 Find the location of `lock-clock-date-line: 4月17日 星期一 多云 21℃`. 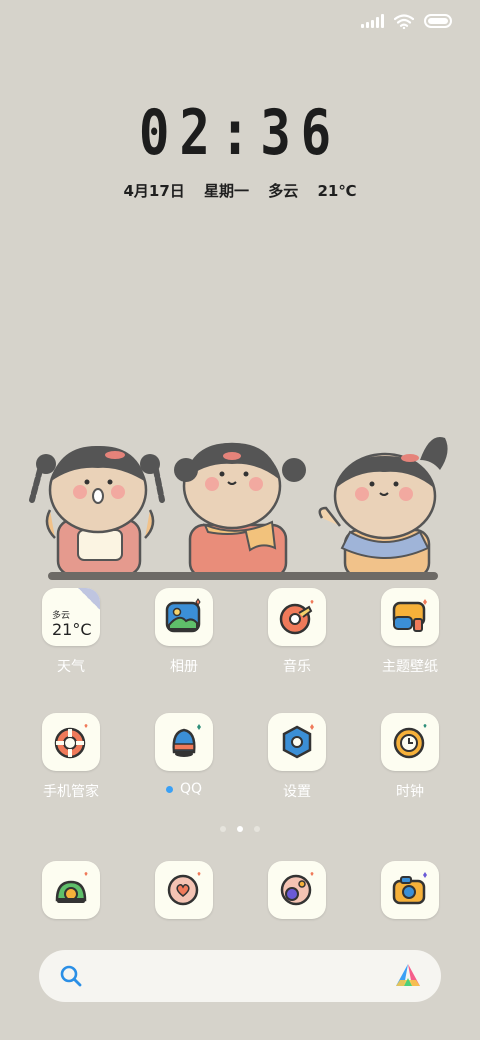

lock-clock-date-line: 4月17日 星期一 多云 21℃ is located at coordinates (240, 190).